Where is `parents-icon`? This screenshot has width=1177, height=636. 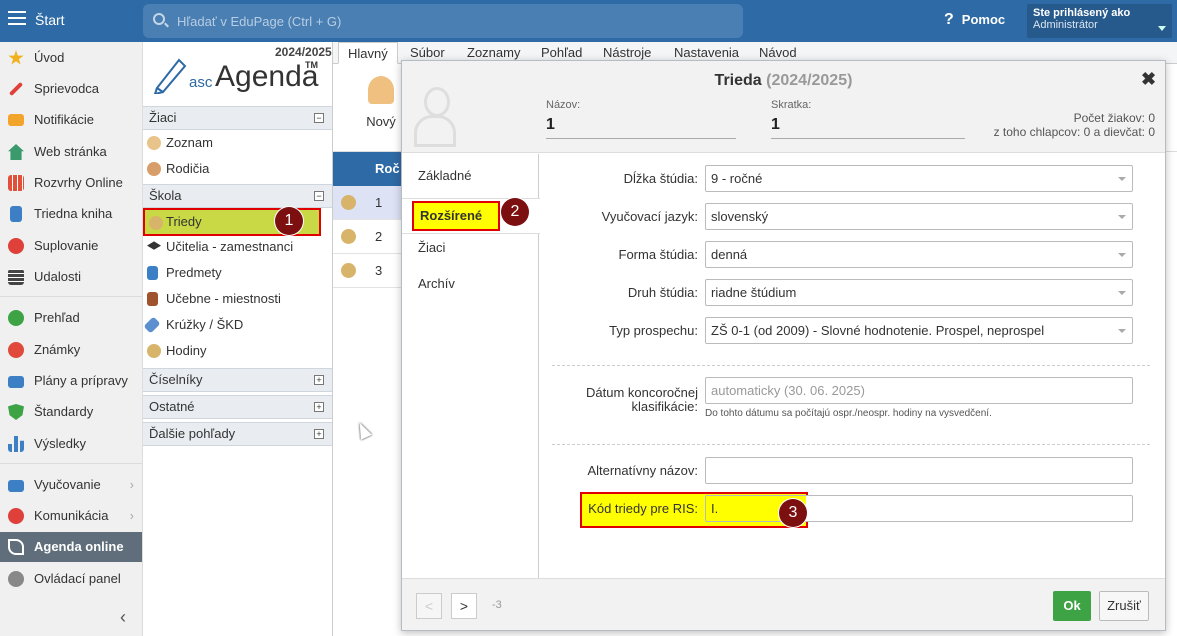
parents-icon is located at coordinates (154, 169).